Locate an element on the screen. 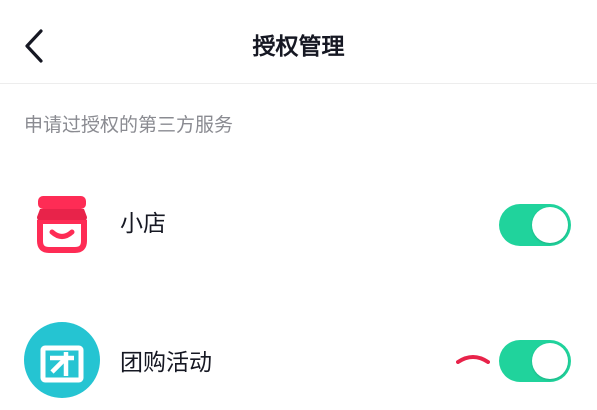  service-label: 团购活动 is located at coordinates (166, 363).